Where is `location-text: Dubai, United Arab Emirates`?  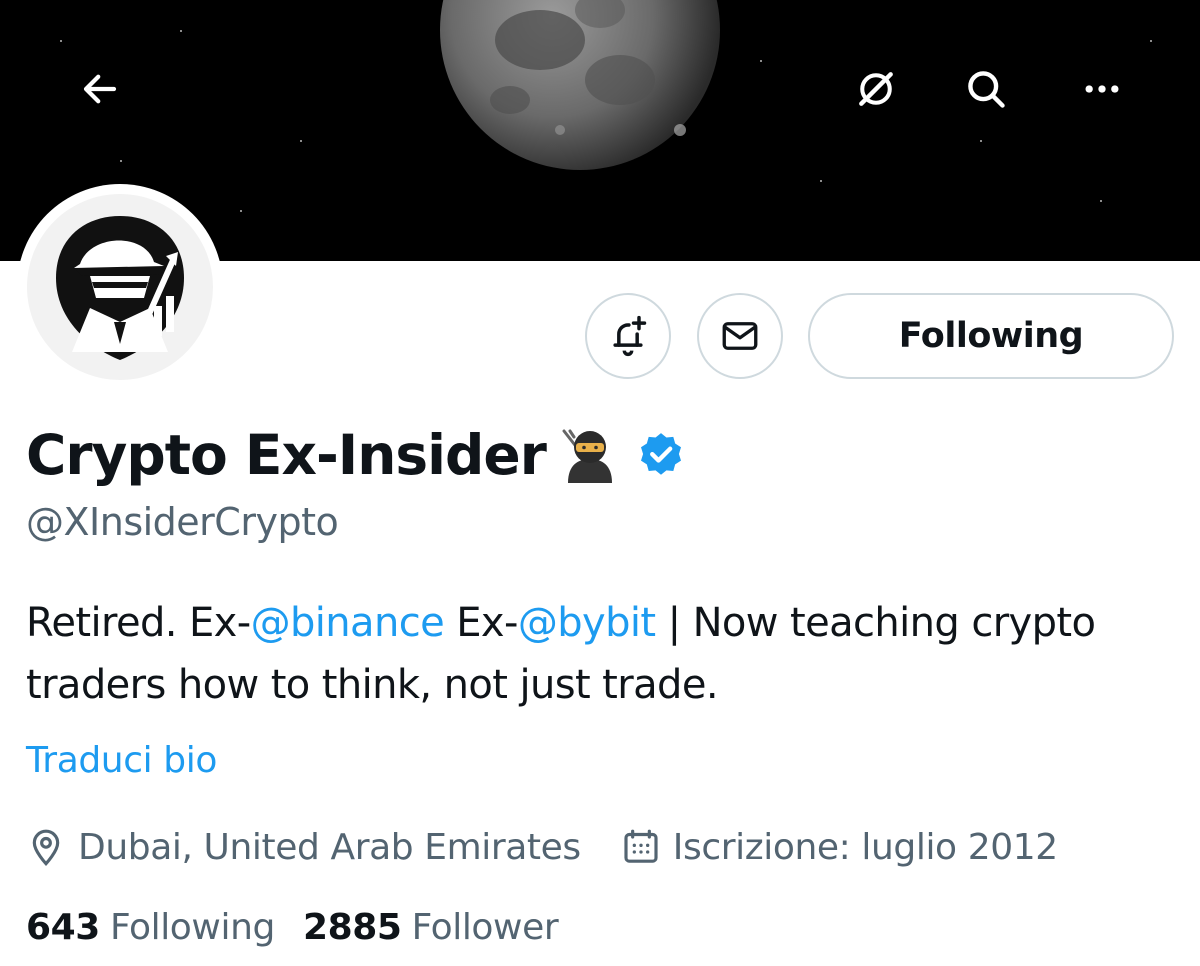
location-text: Dubai, United Arab Emirates is located at coordinates (329, 847).